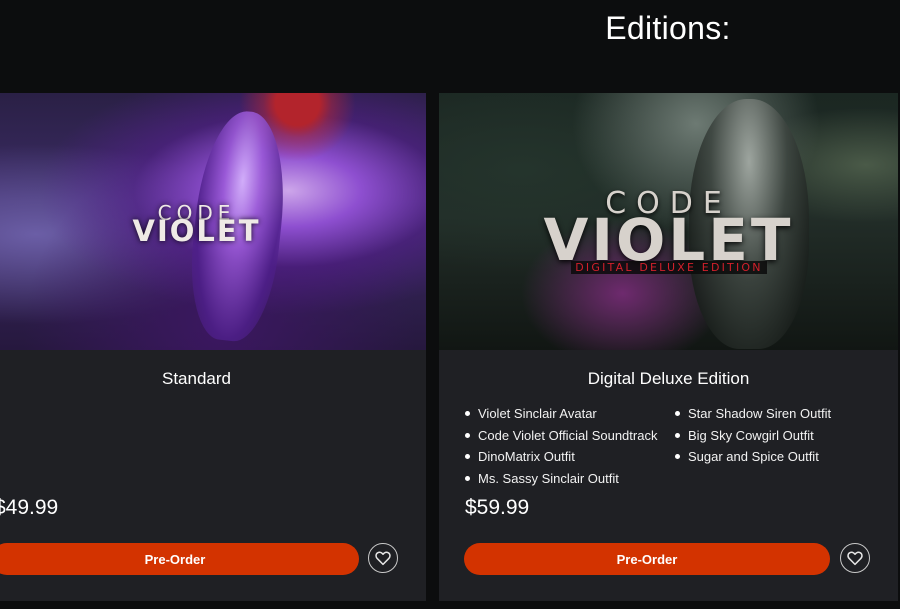 This screenshot has height=609, width=900. I want to click on edition-price: $49.99, so click(29, 507).